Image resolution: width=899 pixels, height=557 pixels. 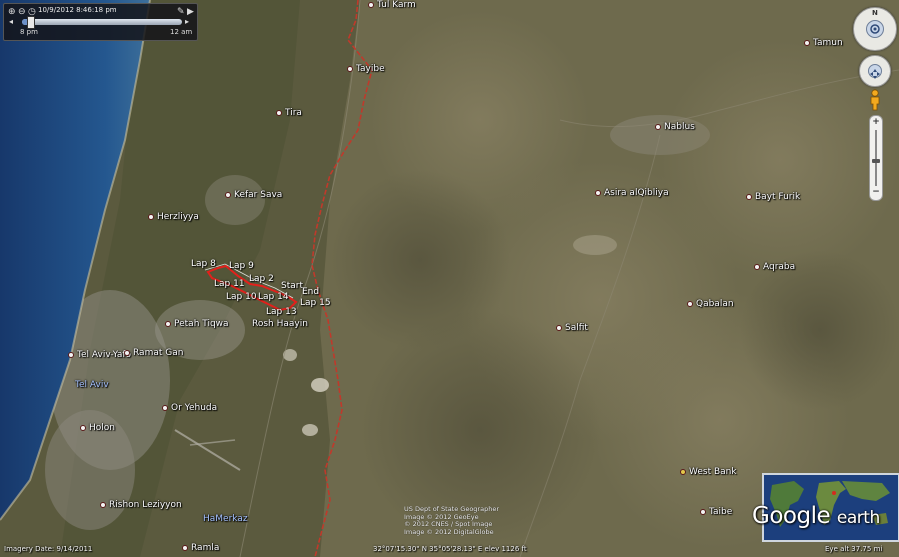 I want to click on place-label: HaMerkaz, so click(x=225, y=519).